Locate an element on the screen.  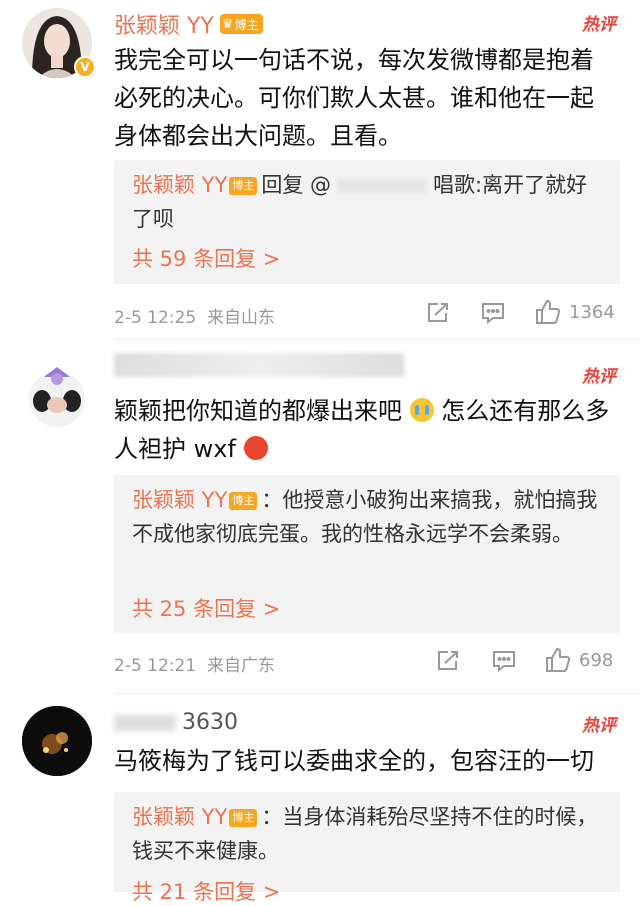
blogger-badge: ♛ 博主 is located at coordinates (241, 24).